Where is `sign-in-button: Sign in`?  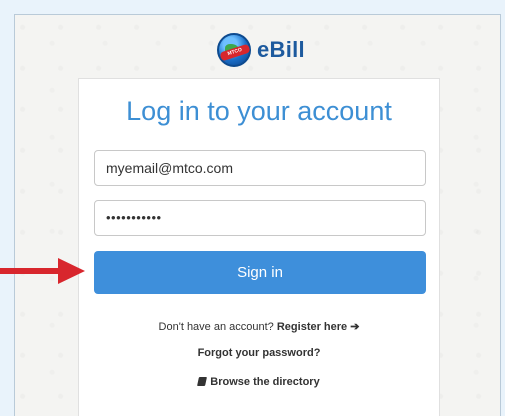
sign-in-button: Sign in is located at coordinates (260, 272).